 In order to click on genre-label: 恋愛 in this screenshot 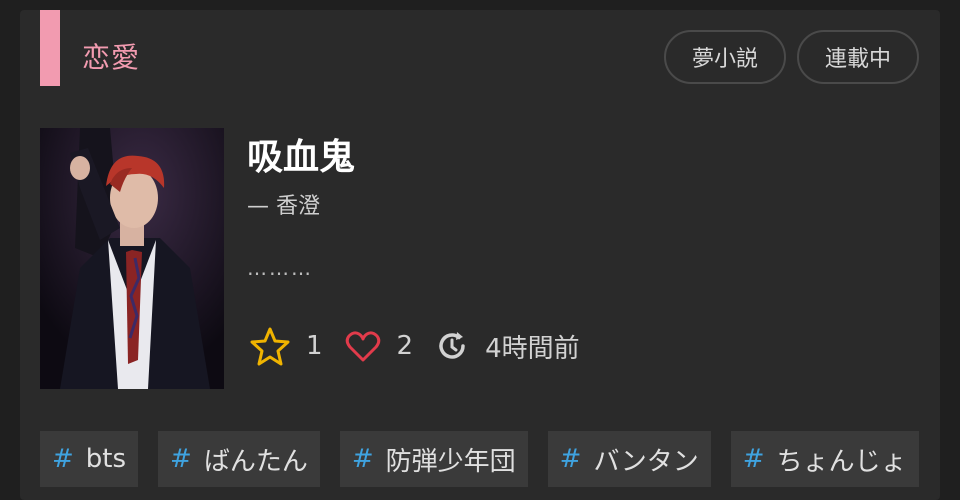, I will do `click(111, 57)`.